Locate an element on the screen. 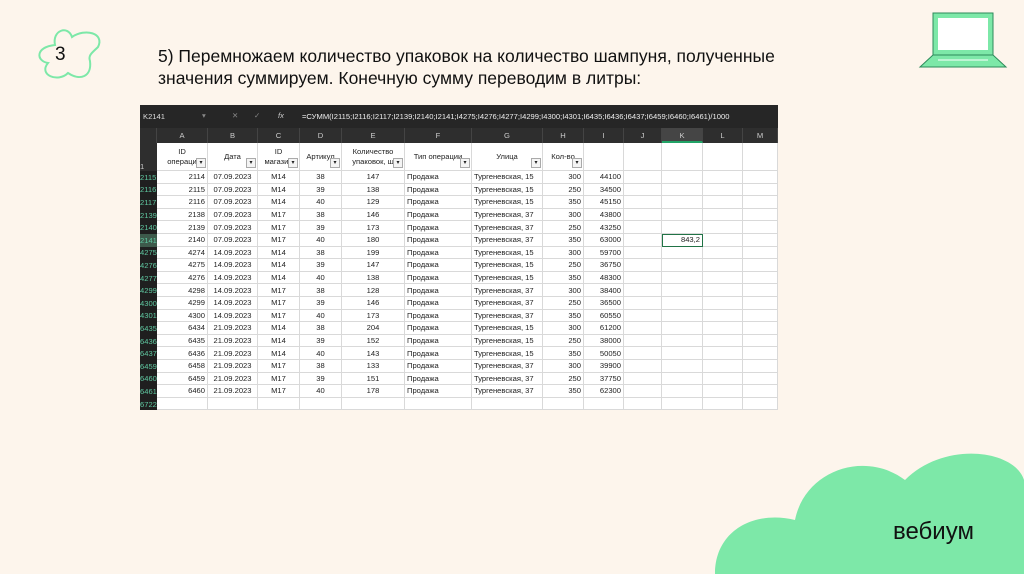 This screenshot has width=1024, height=574. row-number: 6459 is located at coordinates (148, 366).